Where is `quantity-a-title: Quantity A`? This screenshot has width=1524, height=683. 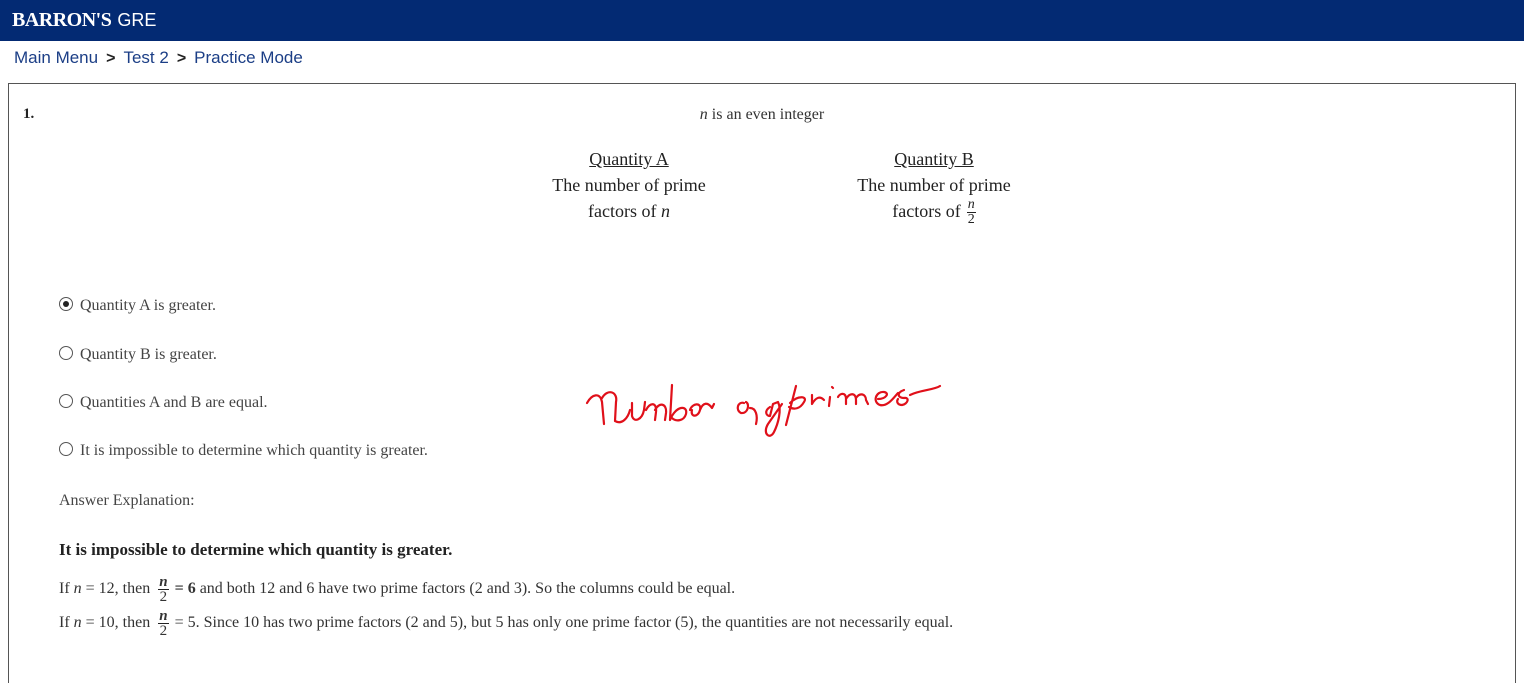
quantity-a-title: Quantity A is located at coordinates (629, 159).